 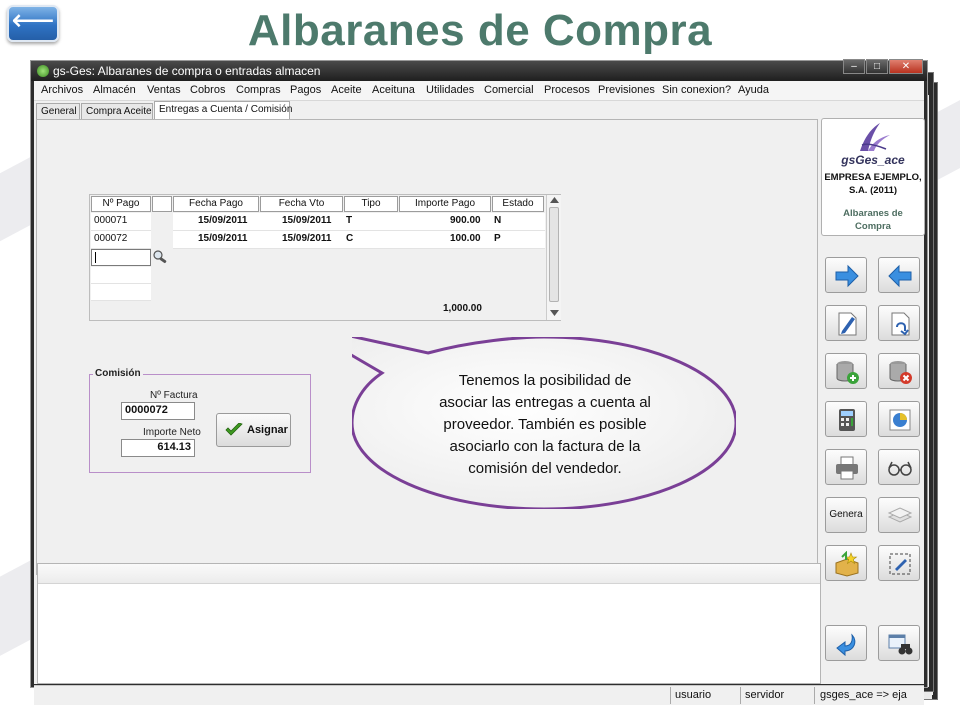 I want to click on slide-title: Albaranes de Compra, so click(x=480, y=30).